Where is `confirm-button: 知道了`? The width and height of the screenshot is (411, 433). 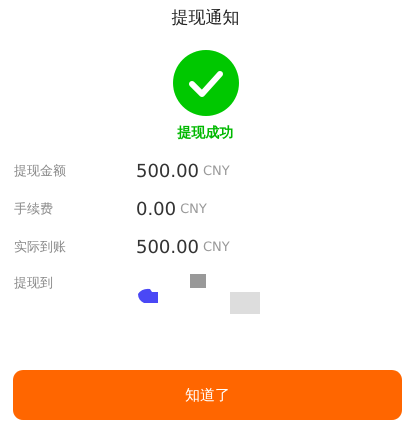 confirm-button: 知道了 is located at coordinates (207, 395).